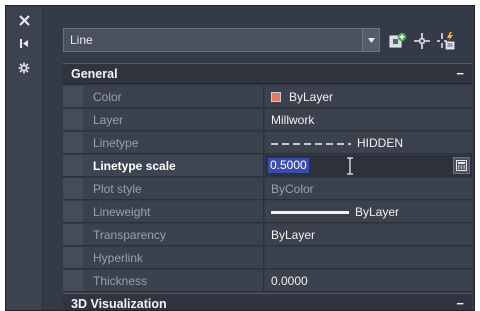 The image size is (480, 311). Describe the element at coordinates (368, 188) in the screenshot. I see `property-value: ByColor` at that location.